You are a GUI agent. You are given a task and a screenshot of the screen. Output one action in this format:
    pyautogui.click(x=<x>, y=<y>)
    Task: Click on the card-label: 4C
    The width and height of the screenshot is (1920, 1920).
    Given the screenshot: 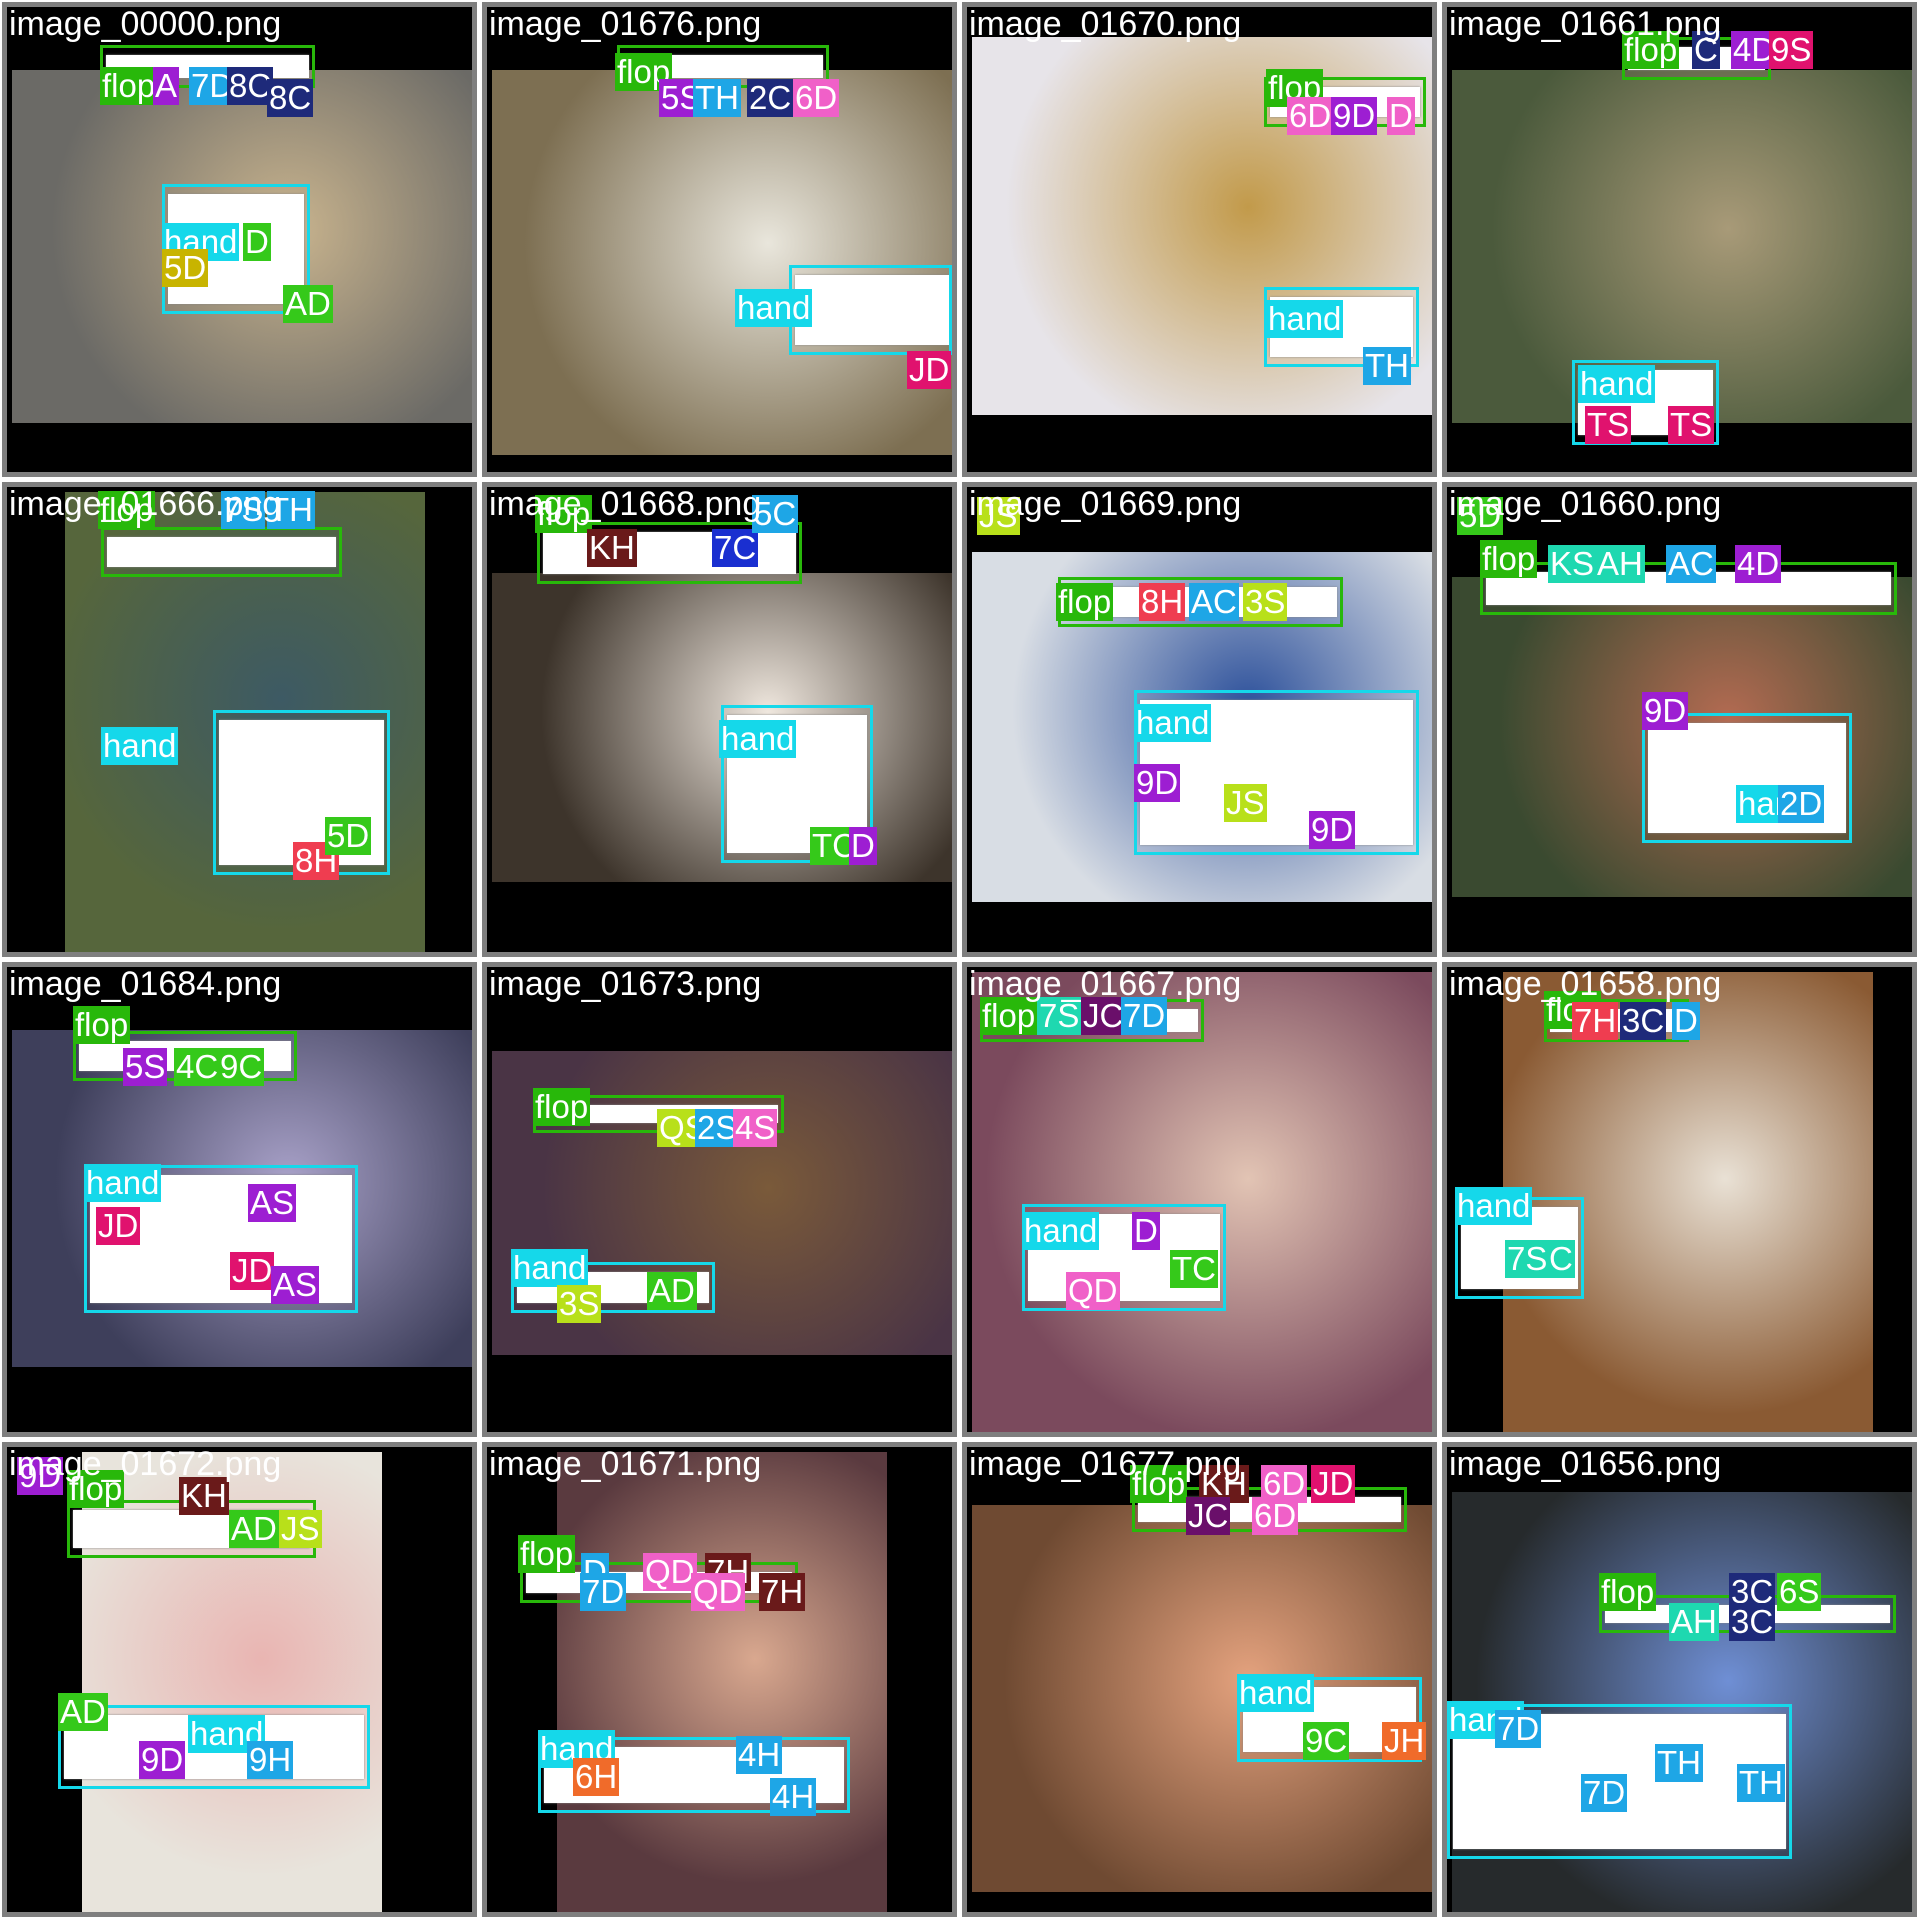 What is the action you would take?
    pyautogui.click(x=197, y=1067)
    